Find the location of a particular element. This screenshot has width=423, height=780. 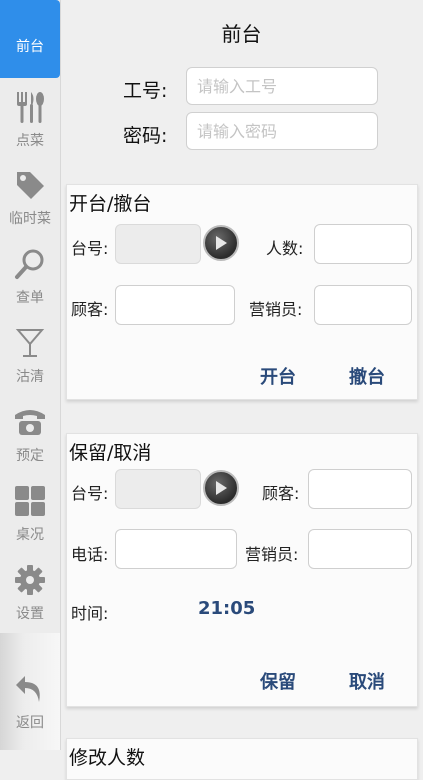

grid-icon is located at coordinates (30, 501).